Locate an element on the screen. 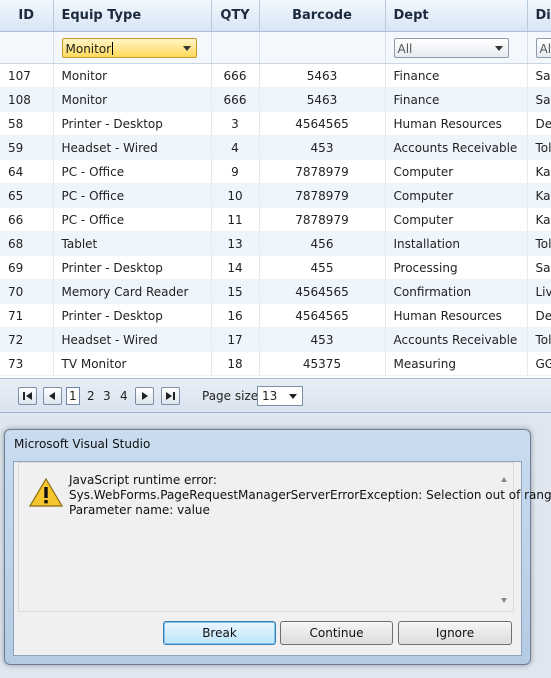 Image resolution: width=551 pixels, height=678 pixels. scroll-down-icon is located at coordinates (504, 600).